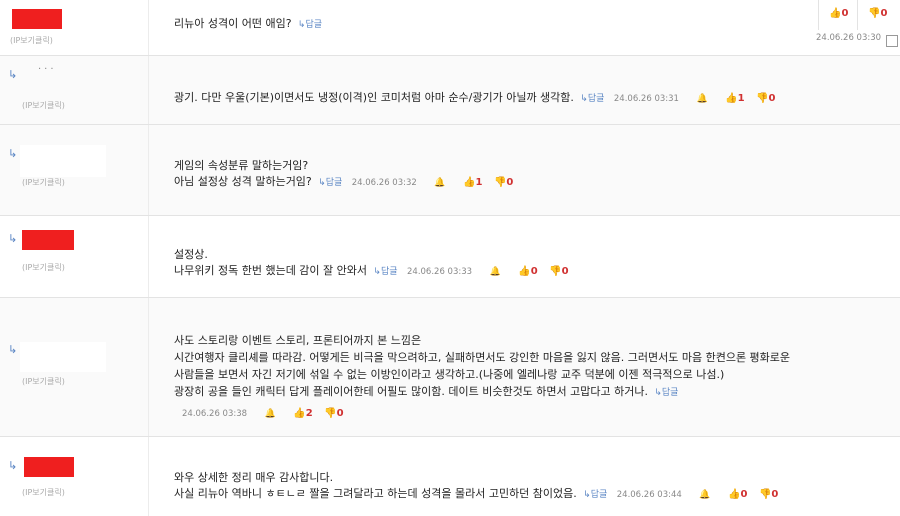  What do you see at coordinates (47, 69) in the screenshot?
I see `author-nickname: ···` at bounding box center [47, 69].